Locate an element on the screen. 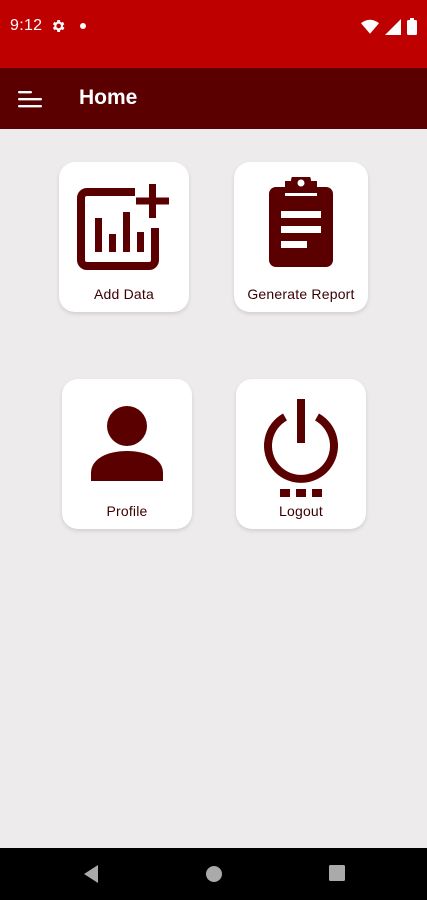  add-data-tile: Add Data is located at coordinates (124, 237).